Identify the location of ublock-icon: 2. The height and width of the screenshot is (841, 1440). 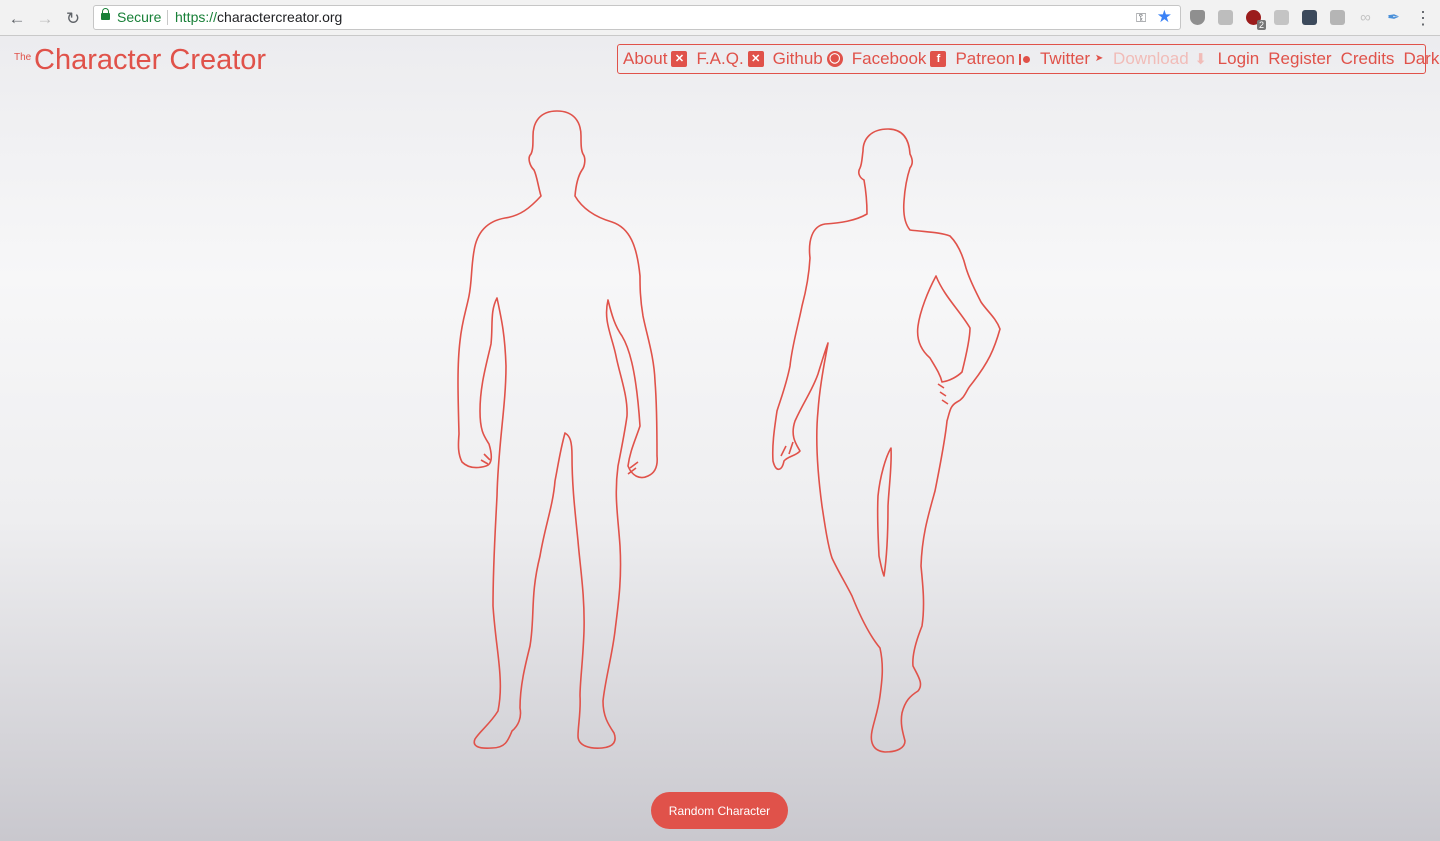
(1256, 20).